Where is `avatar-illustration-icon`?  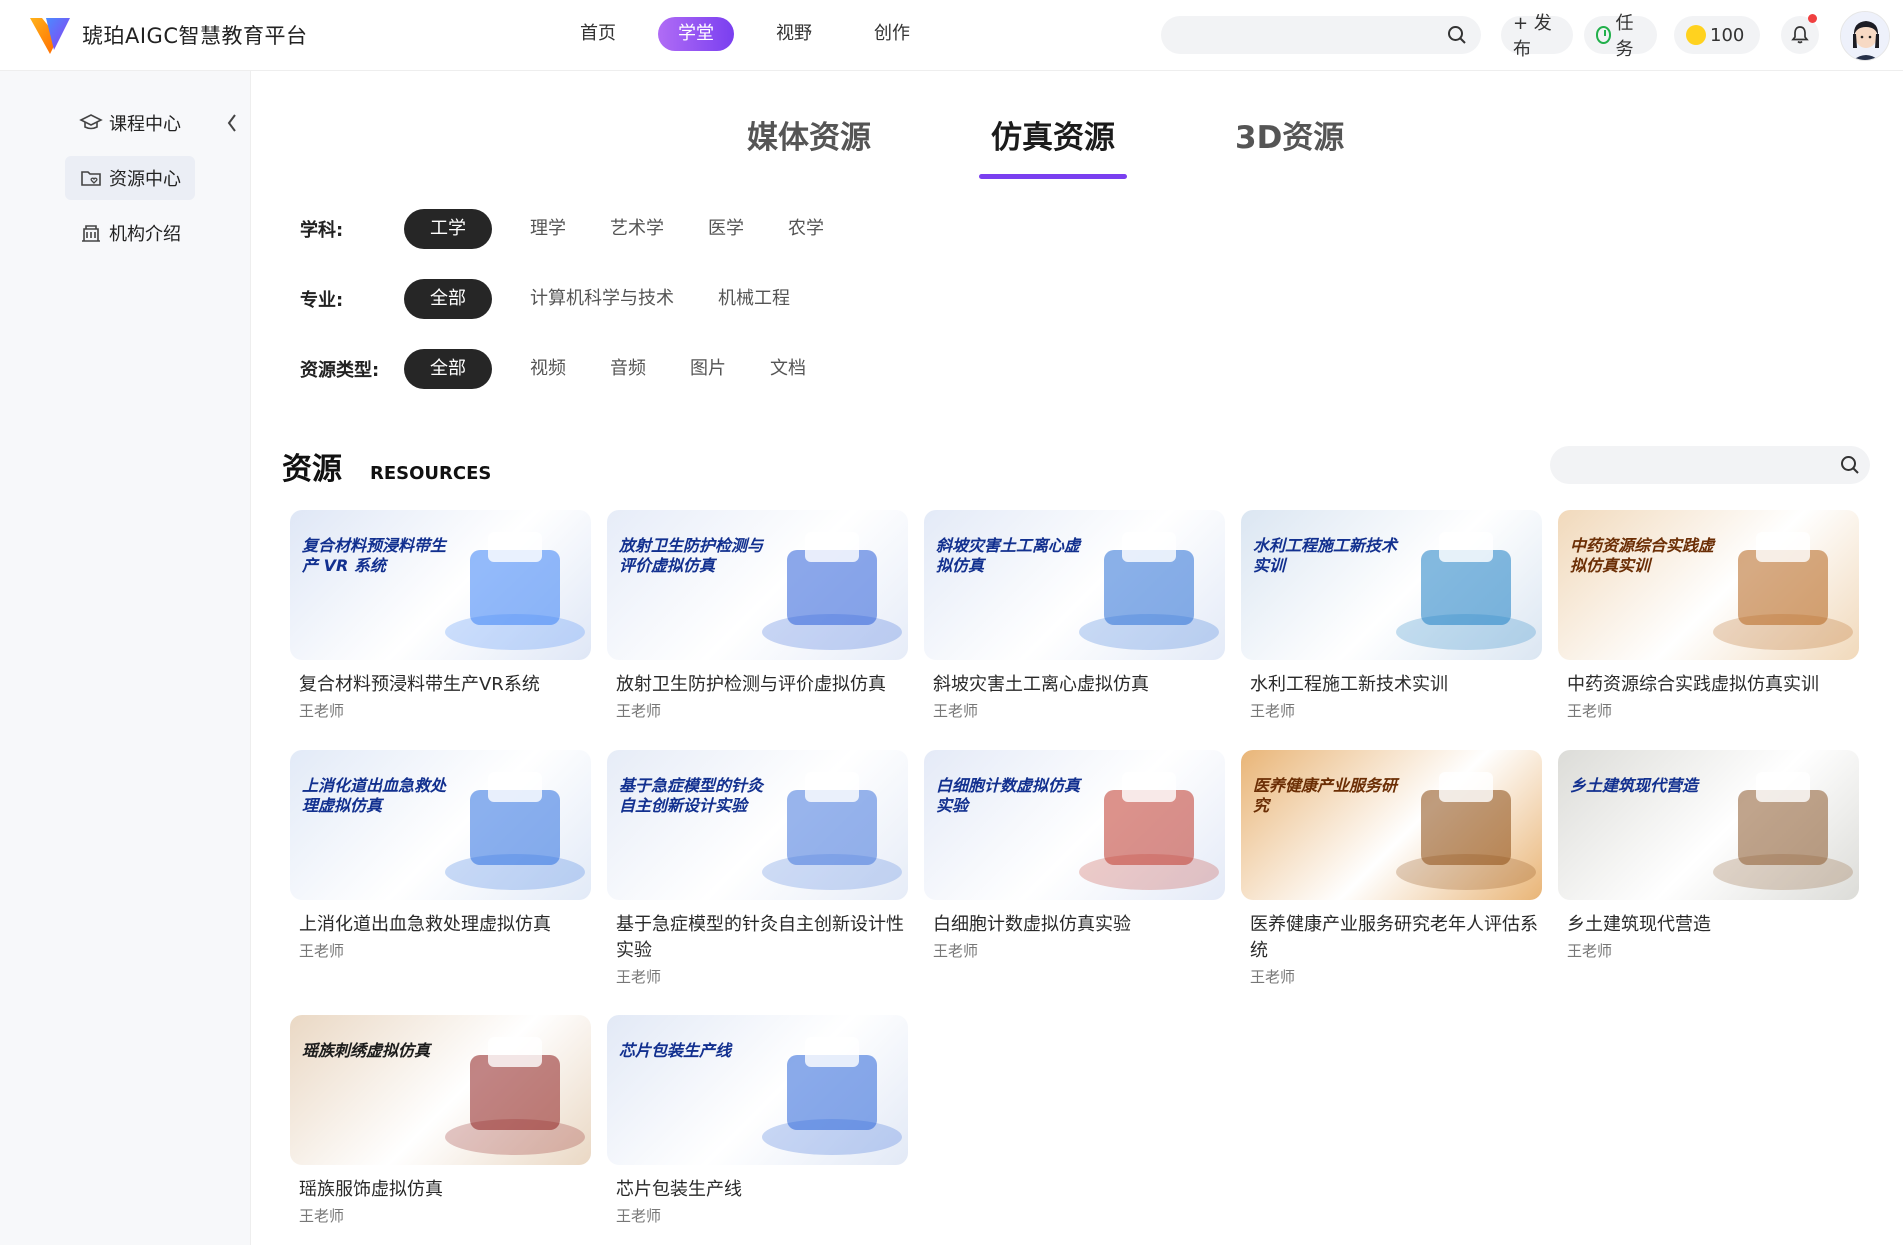
avatar-illustration-icon is located at coordinates (1865, 36).